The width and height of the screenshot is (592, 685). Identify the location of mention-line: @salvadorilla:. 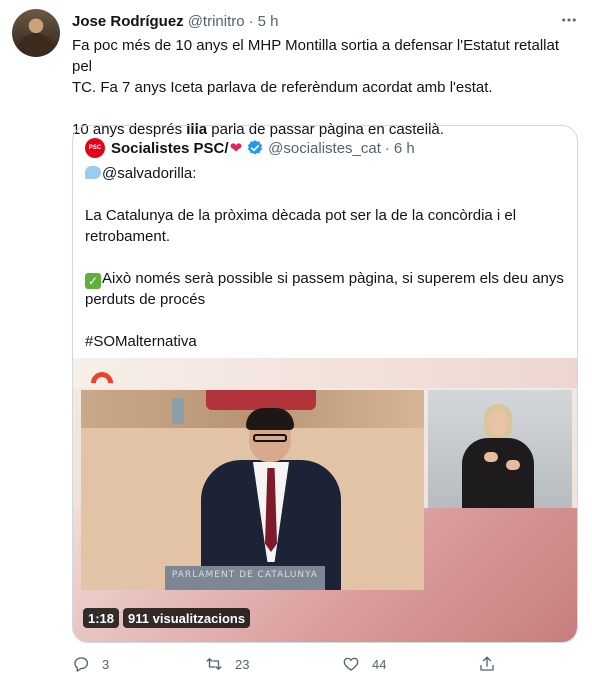
(326, 173).